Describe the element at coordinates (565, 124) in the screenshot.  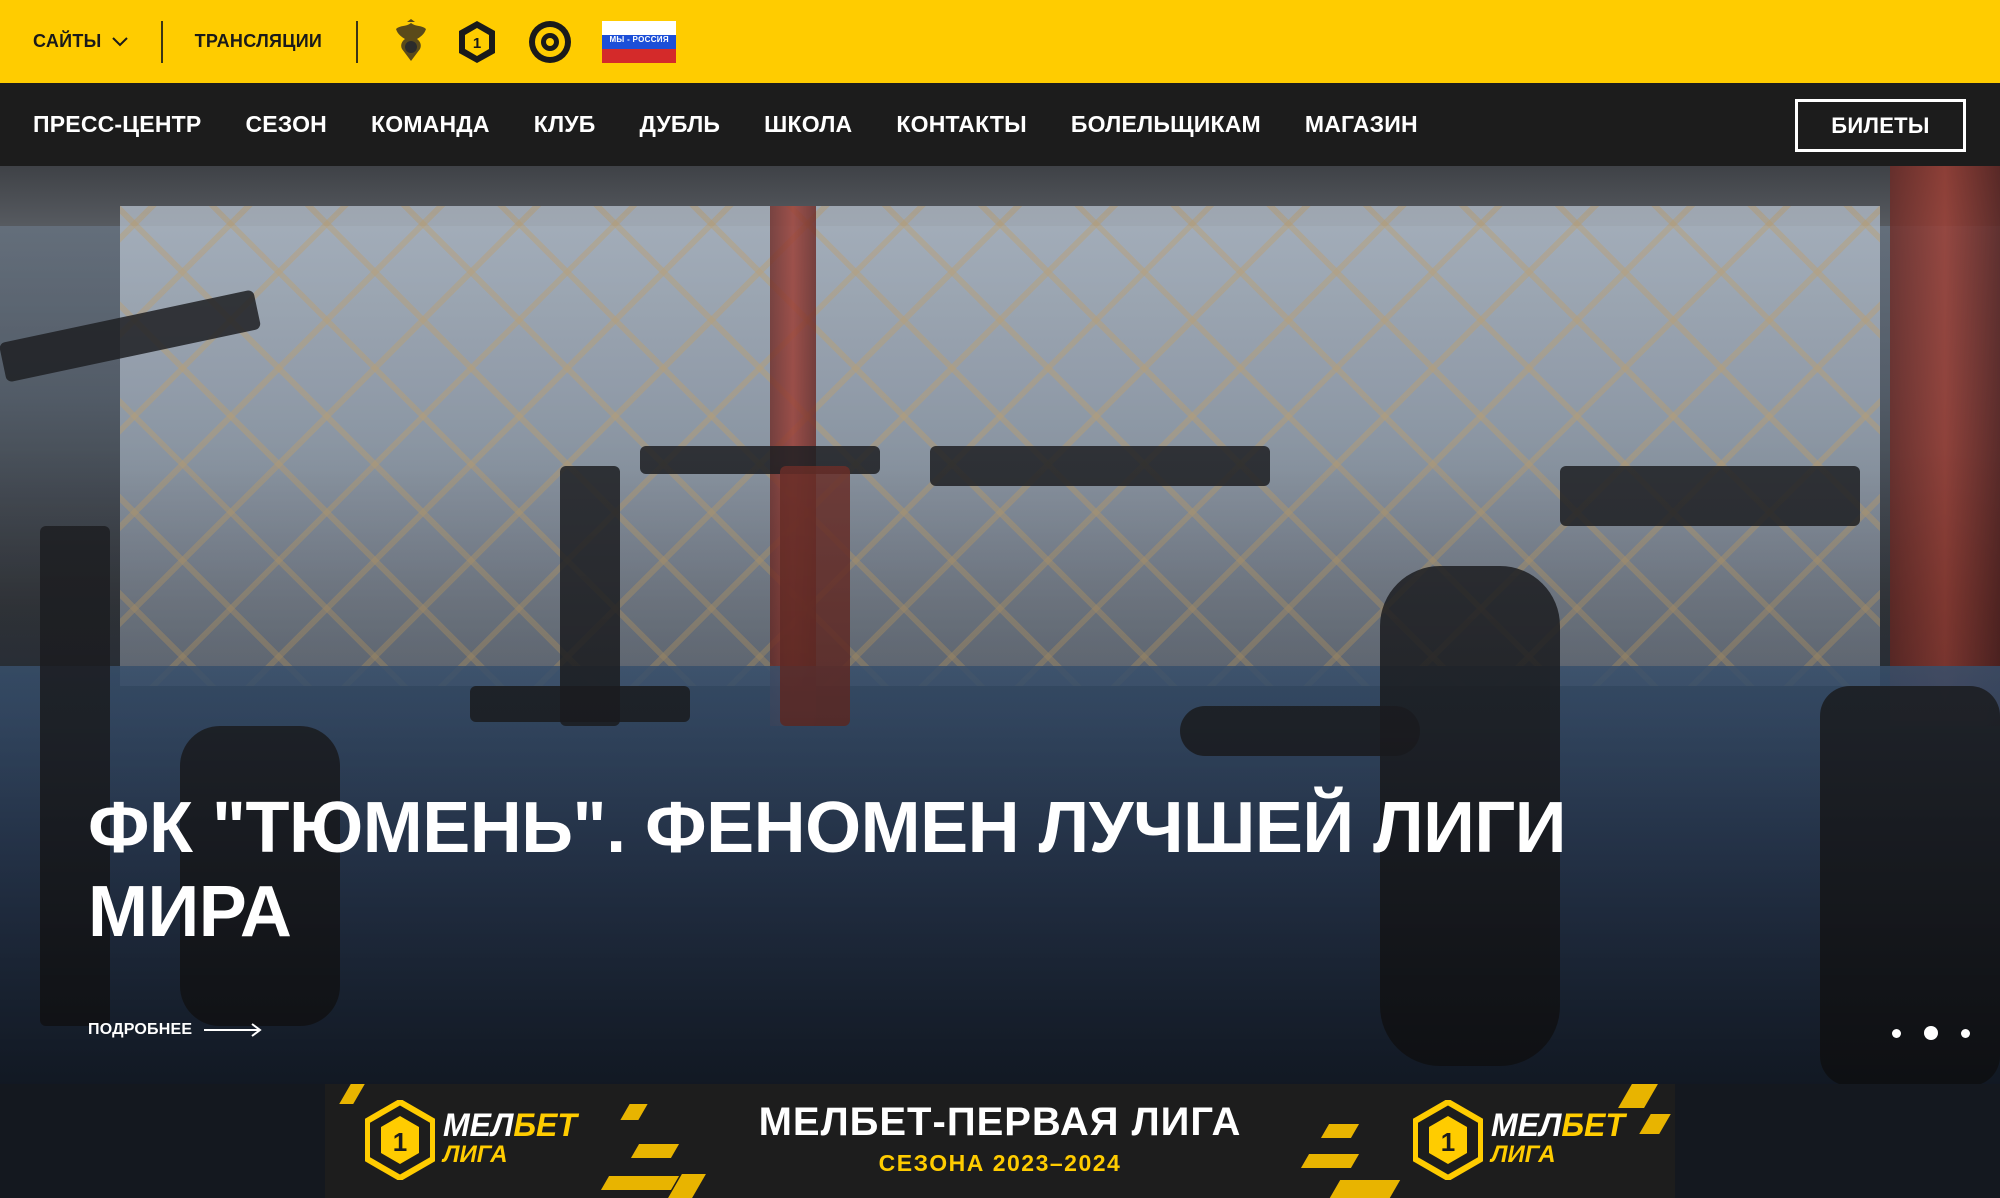
I see `nav-item-club: КЛУБ` at that location.